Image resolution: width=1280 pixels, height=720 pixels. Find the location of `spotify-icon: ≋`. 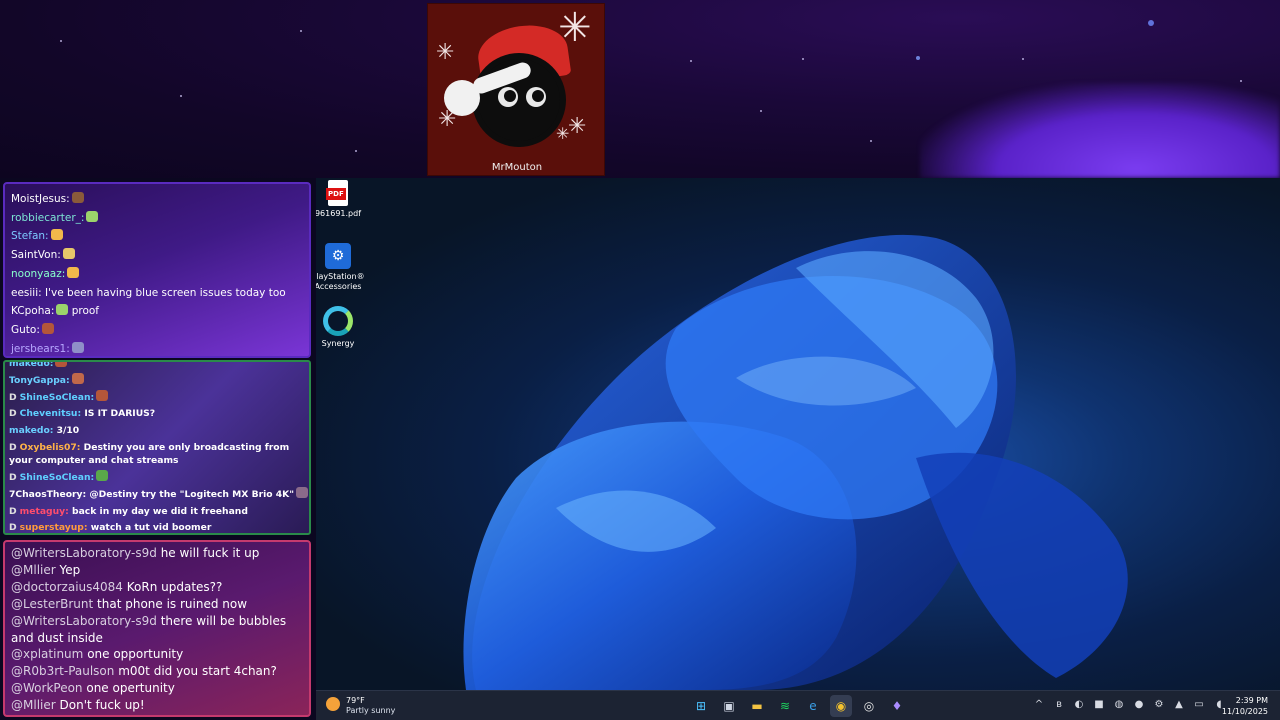

spotify-icon: ≋ is located at coordinates (785, 706).